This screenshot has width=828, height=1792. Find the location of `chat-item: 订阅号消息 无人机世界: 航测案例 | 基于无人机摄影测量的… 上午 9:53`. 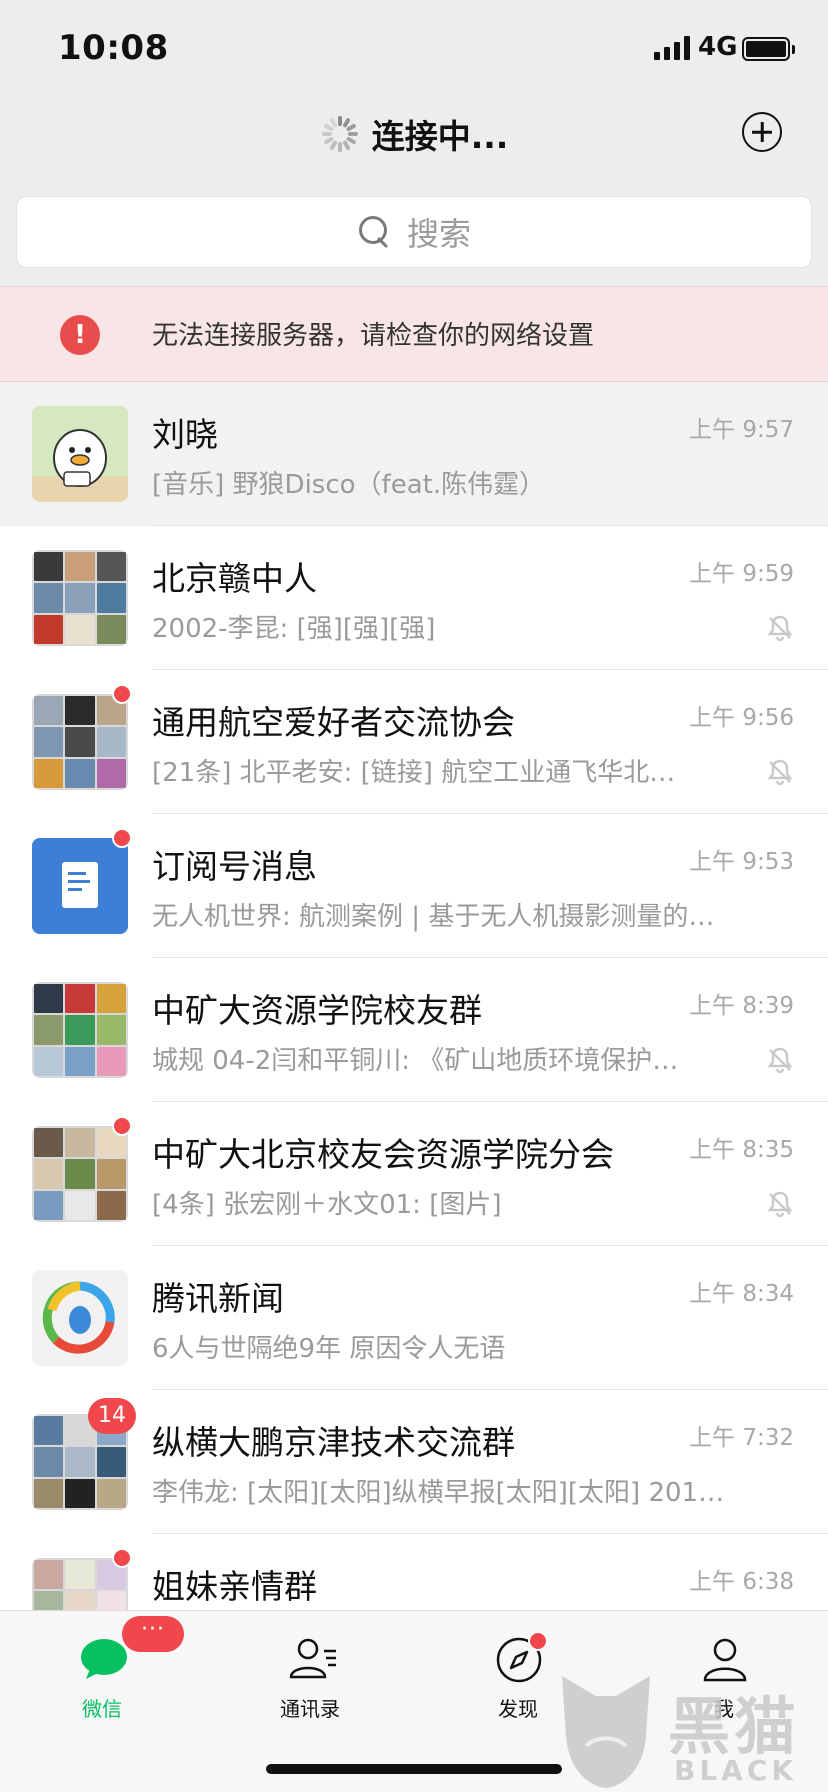

chat-item: 订阅号消息 无人机世界: 航测案例 | 基于无人机摄影测量的… 上午 9:53 is located at coordinates (414, 886).